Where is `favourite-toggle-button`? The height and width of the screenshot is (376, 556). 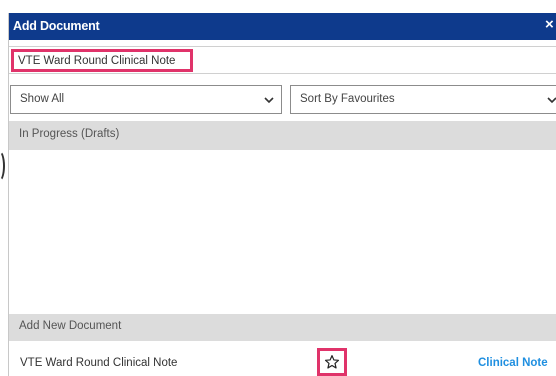 favourite-toggle-button is located at coordinates (332, 362).